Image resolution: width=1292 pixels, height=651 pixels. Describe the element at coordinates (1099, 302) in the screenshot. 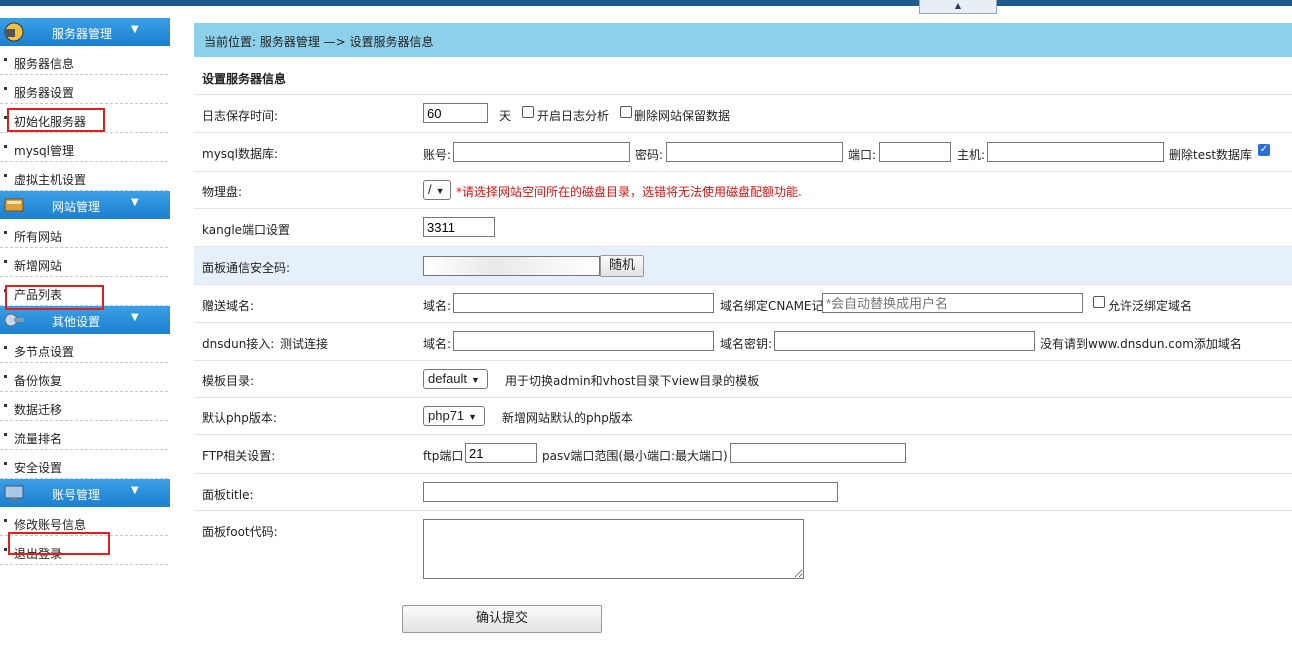

I see `wildcard-checkbox` at that location.